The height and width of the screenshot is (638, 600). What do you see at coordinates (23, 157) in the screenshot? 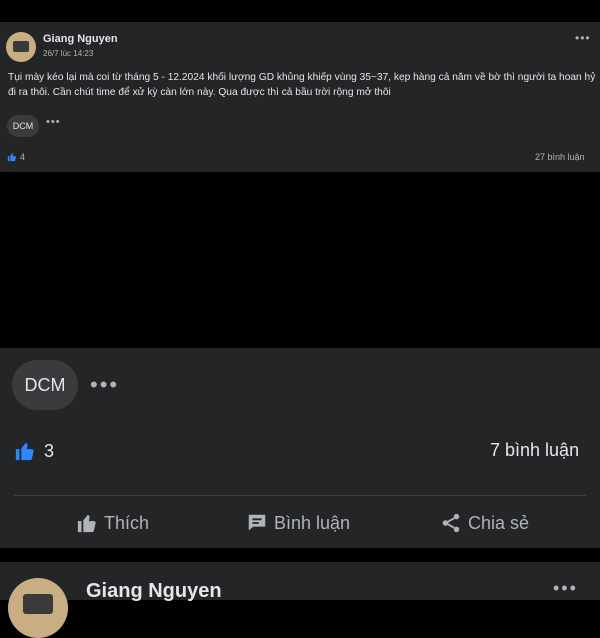
I see `like-count-value: 4` at bounding box center [23, 157].